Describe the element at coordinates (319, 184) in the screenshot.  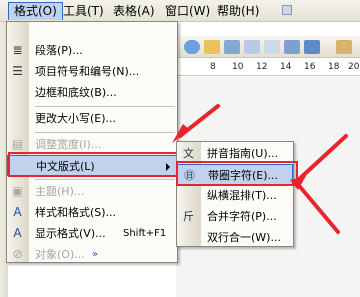
I see `arrow-to-enclose-characters` at that location.